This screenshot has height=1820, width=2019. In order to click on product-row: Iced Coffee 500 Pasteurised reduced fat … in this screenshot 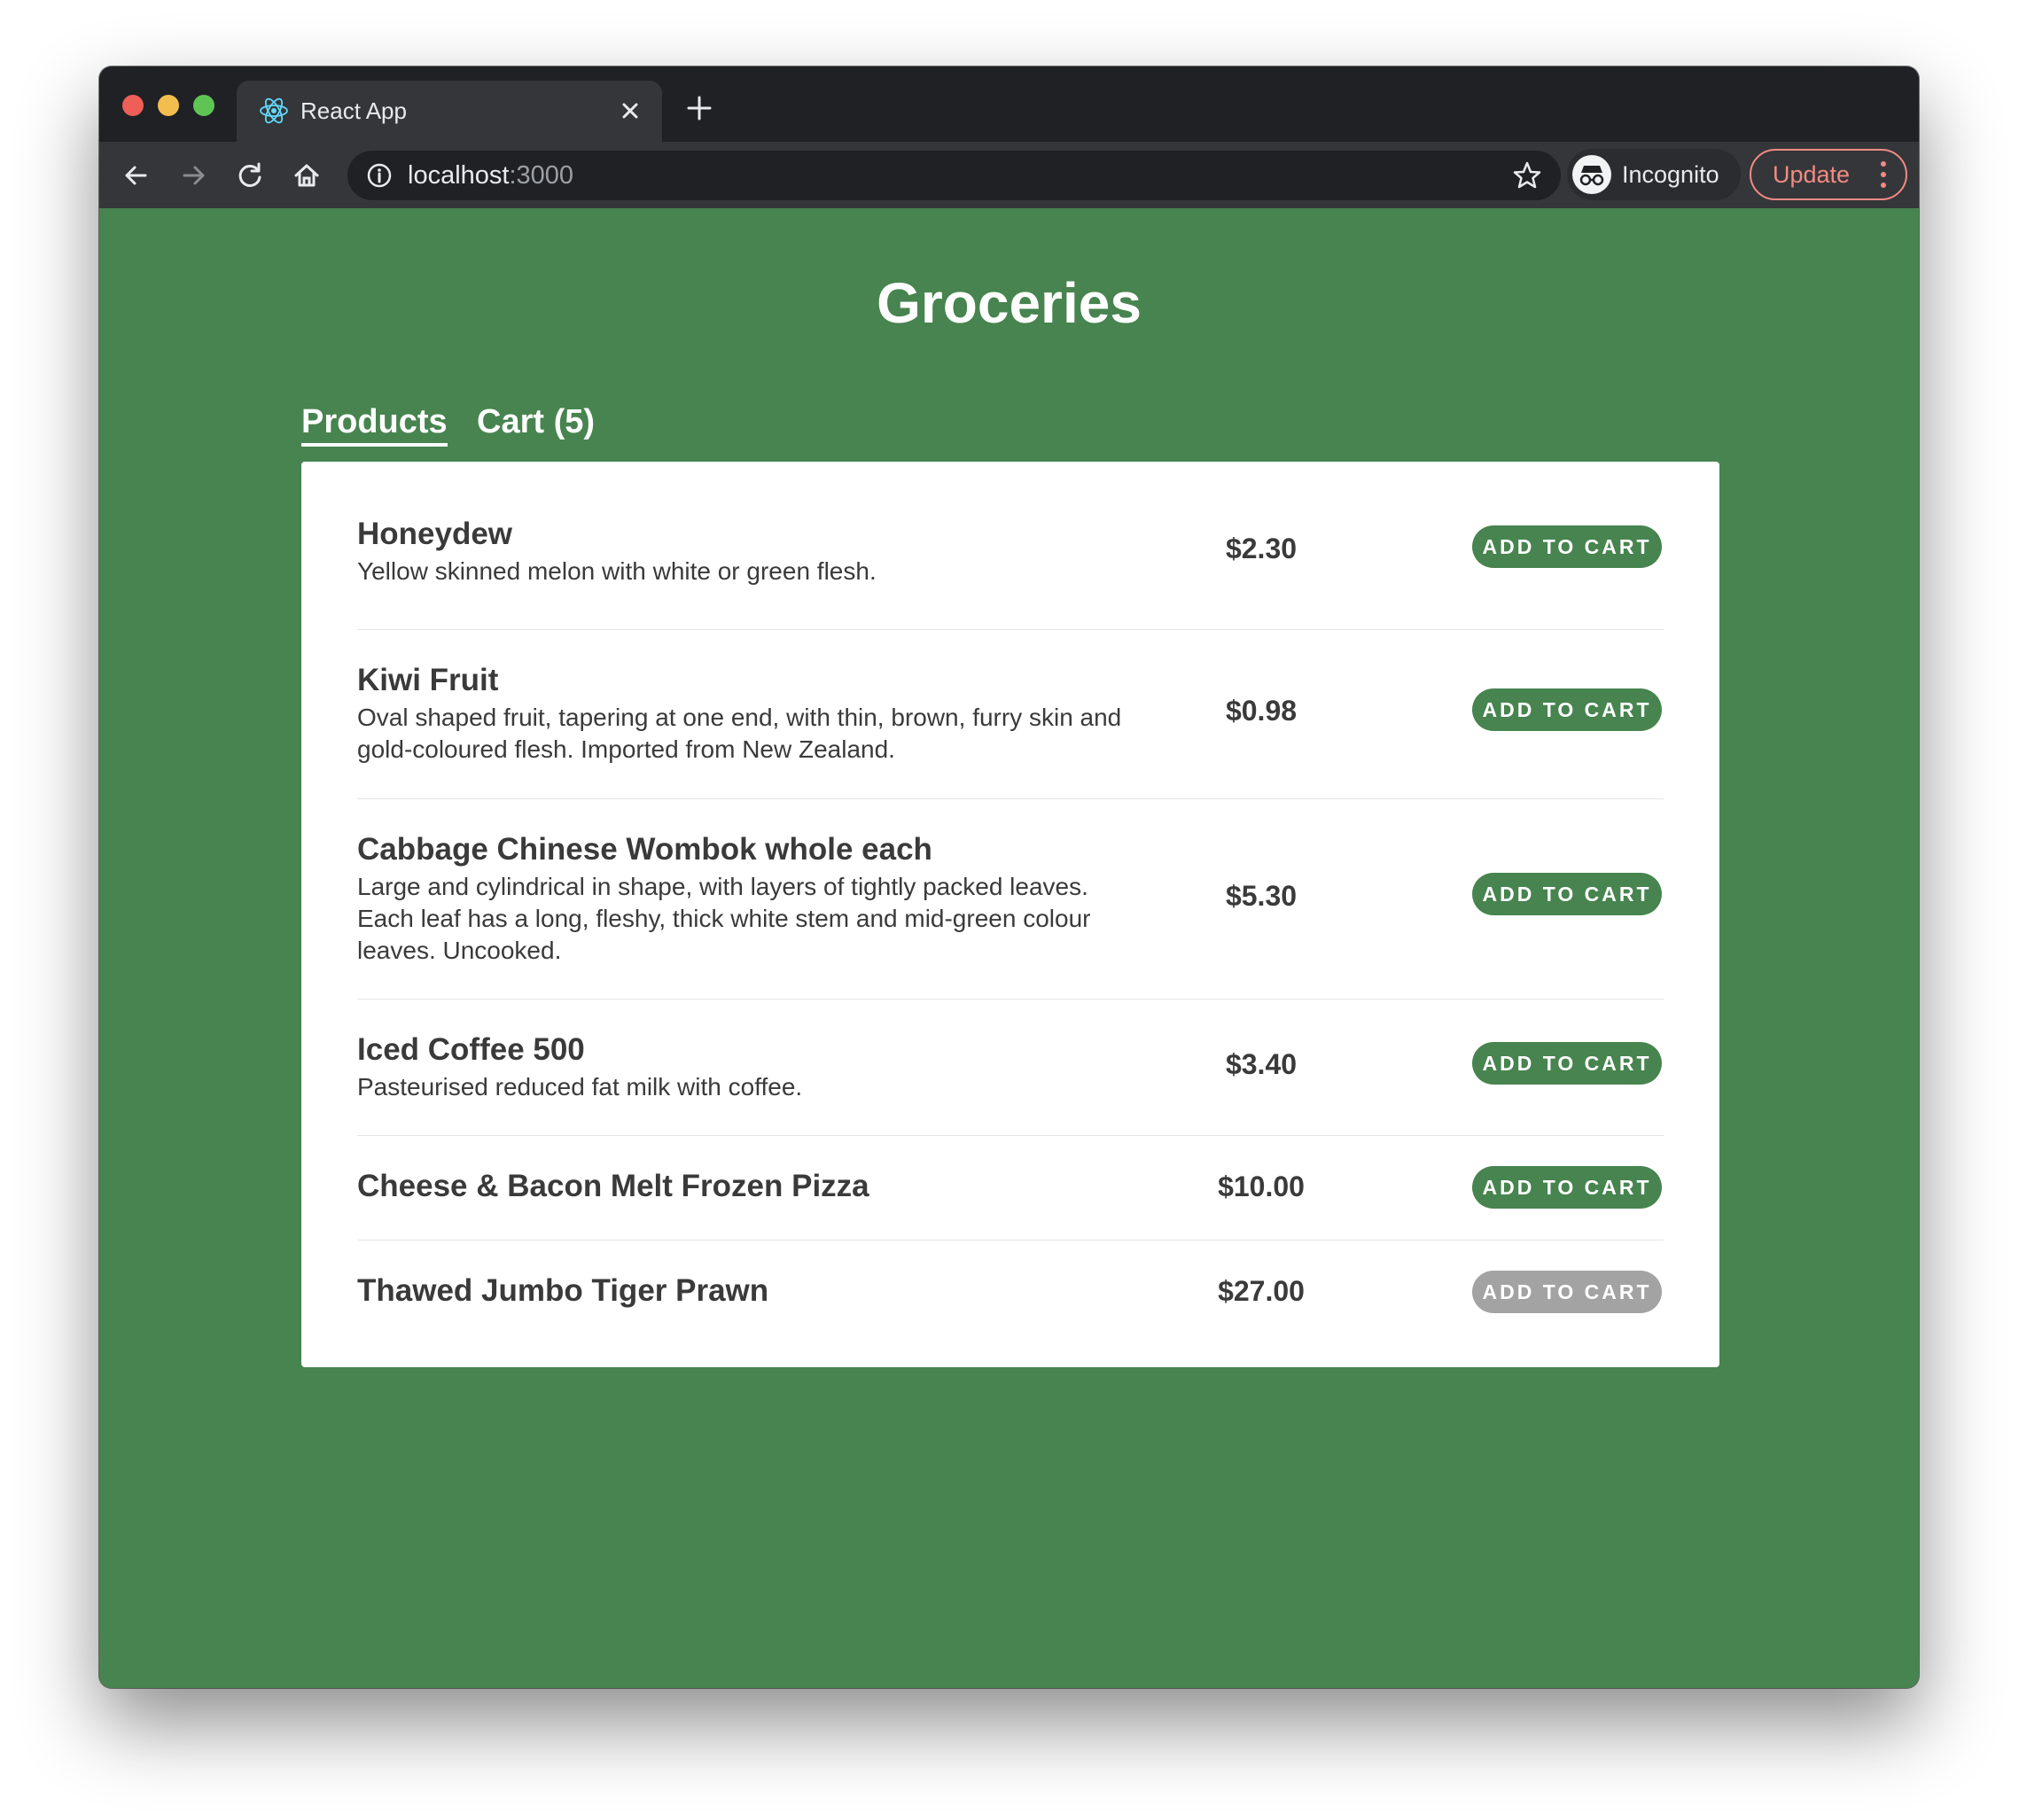, I will do `click(1010, 1067)`.